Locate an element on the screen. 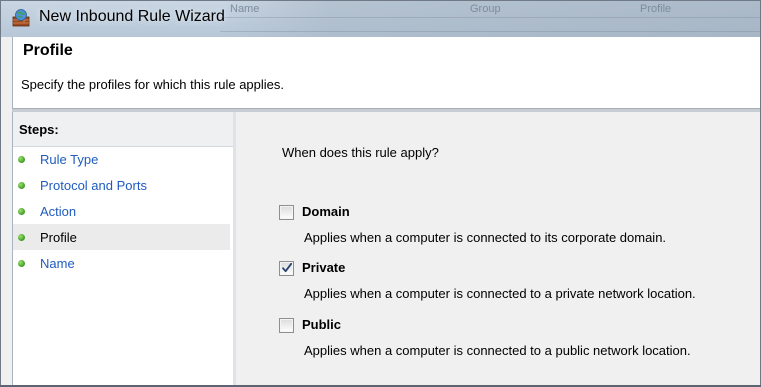  step-name: Name is located at coordinates (121, 263).